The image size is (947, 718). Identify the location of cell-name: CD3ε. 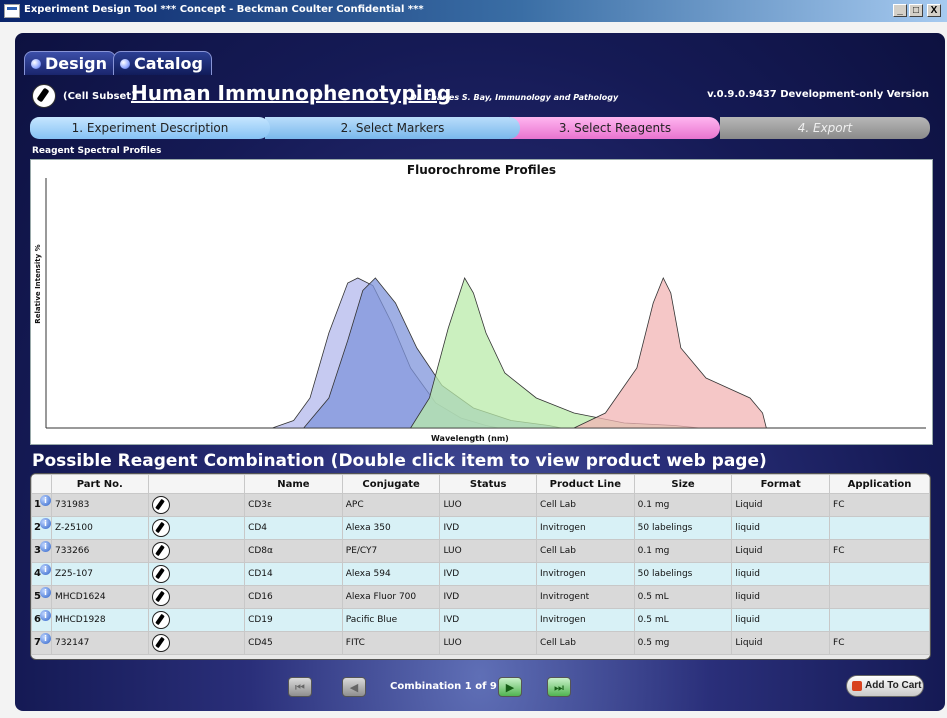
(293, 505).